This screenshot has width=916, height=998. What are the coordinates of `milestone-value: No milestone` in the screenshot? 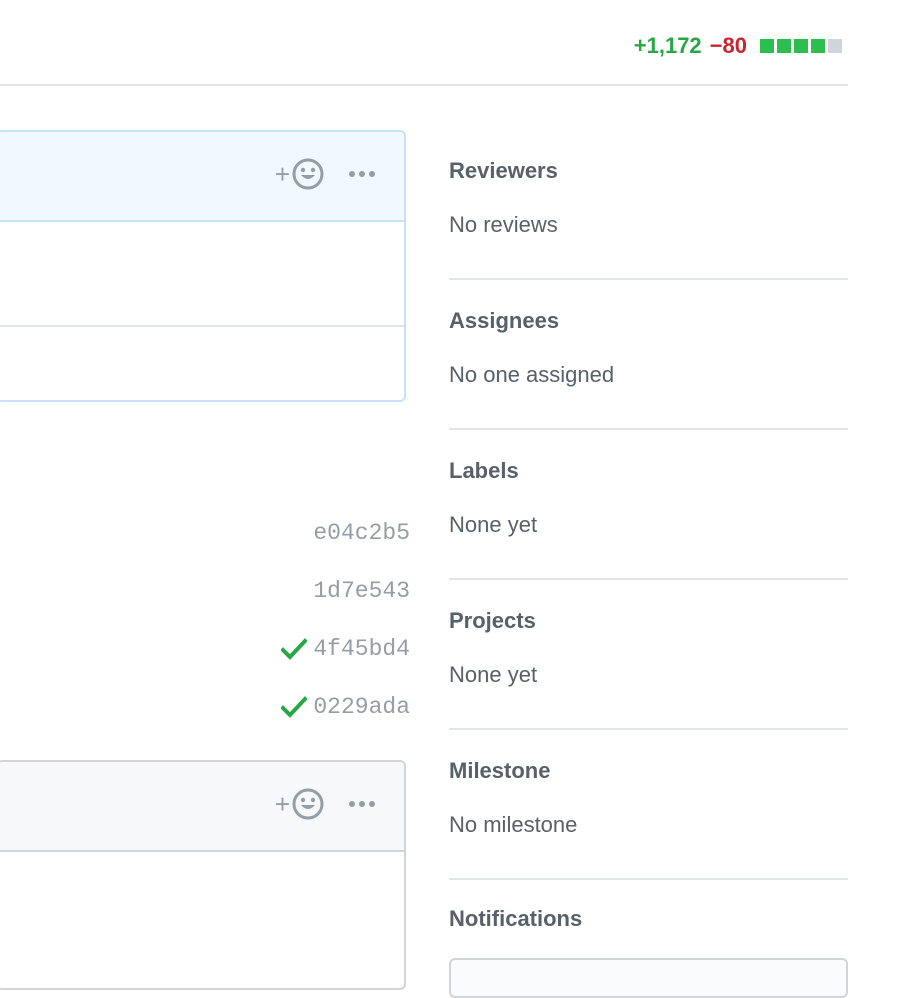 It's located at (513, 824).